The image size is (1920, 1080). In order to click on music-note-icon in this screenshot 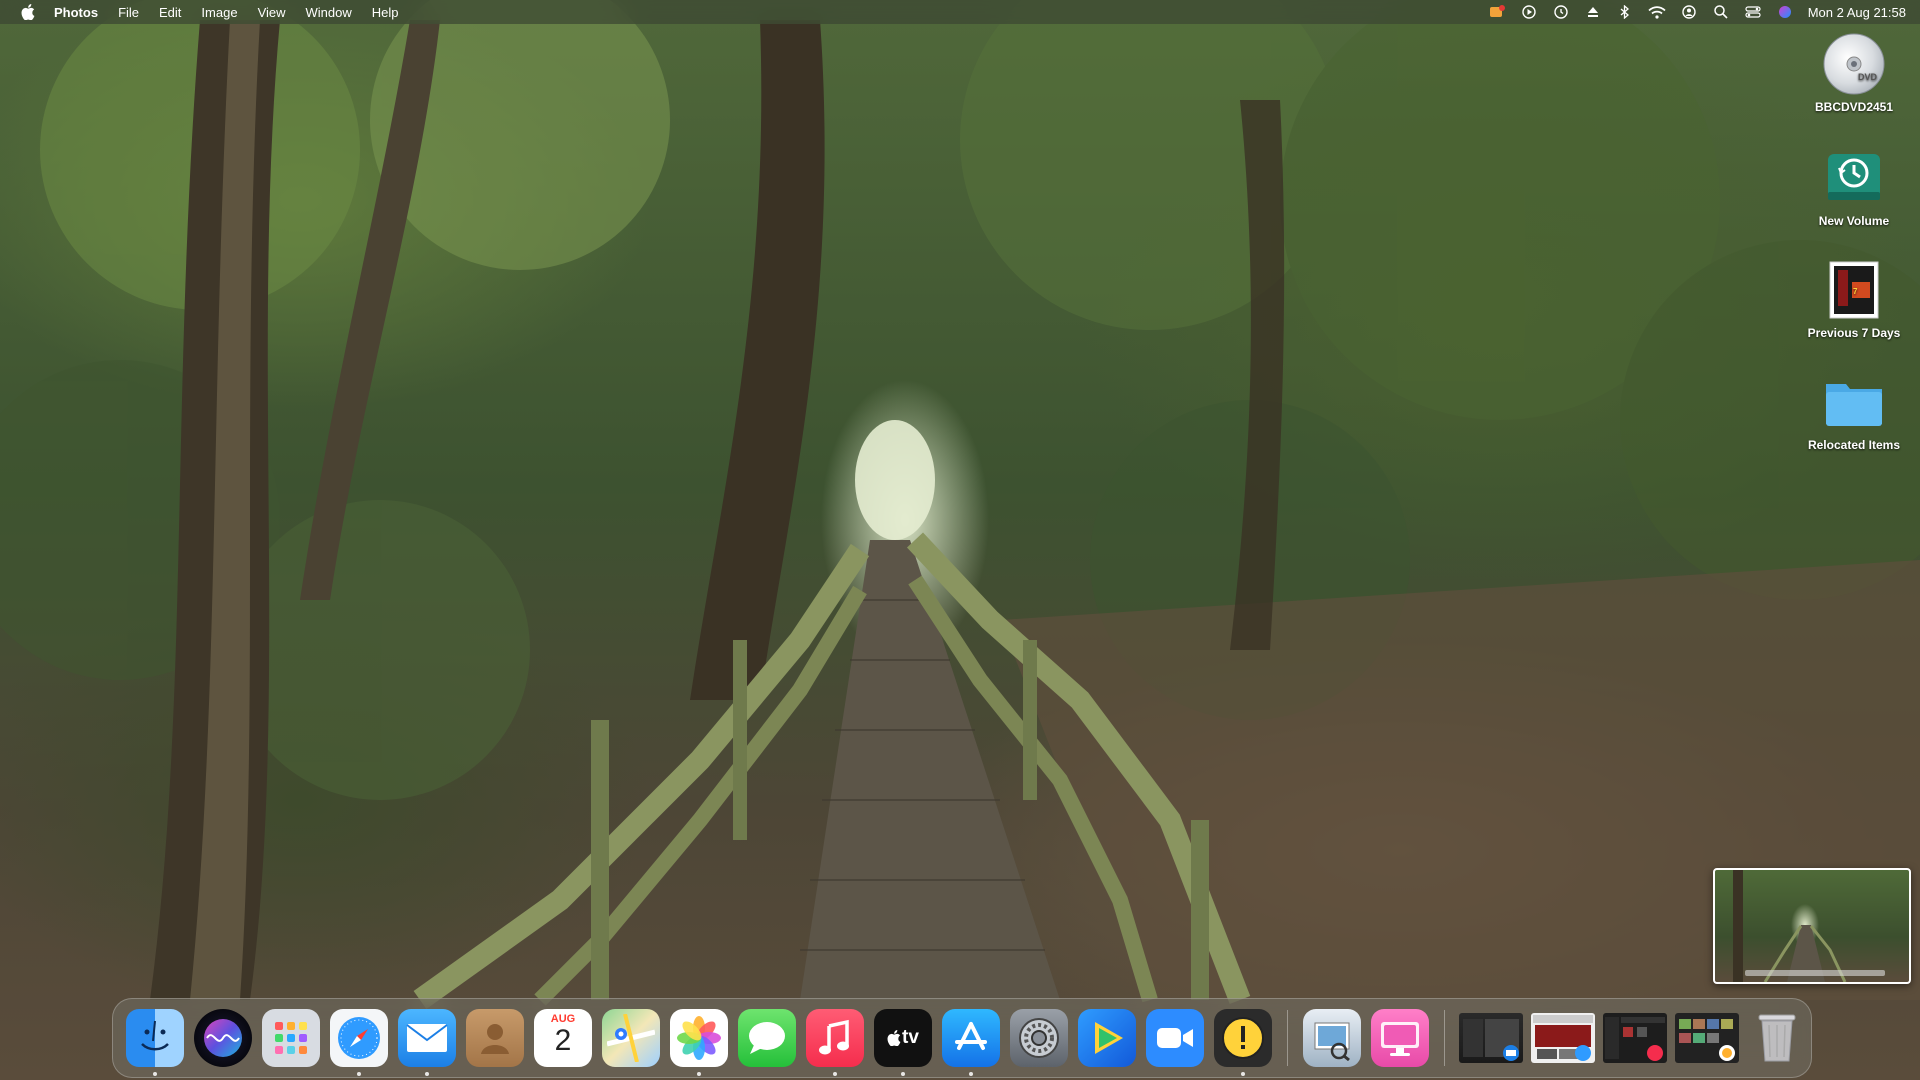, I will do `click(834, 1037)`.